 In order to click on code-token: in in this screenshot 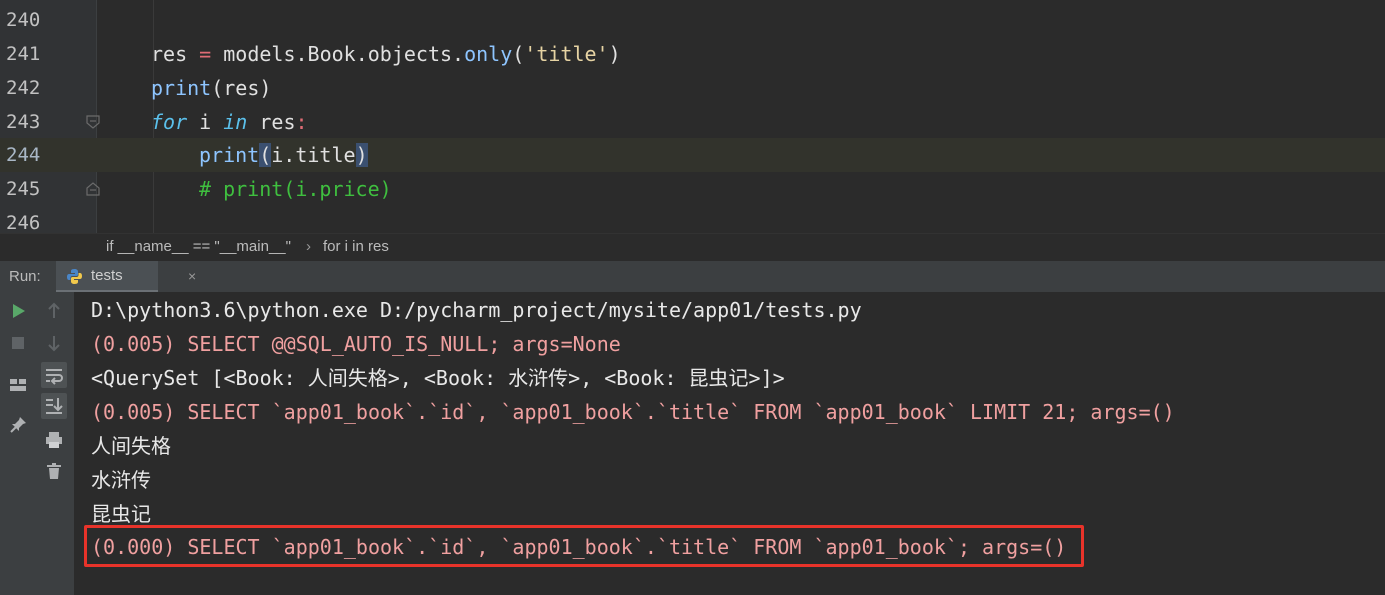, I will do `click(235, 122)`.